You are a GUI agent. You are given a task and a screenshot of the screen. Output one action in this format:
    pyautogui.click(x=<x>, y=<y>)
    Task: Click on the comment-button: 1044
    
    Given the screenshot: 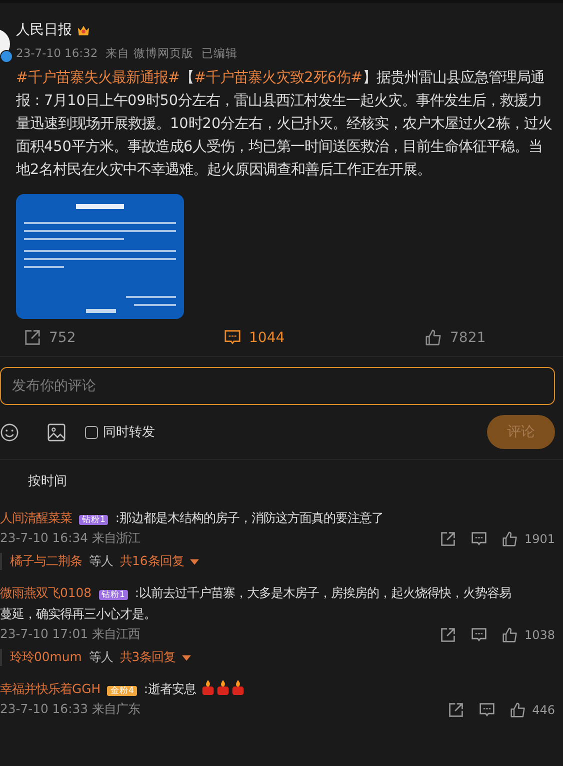 What is the action you would take?
    pyautogui.click(x=324, y=337)
    